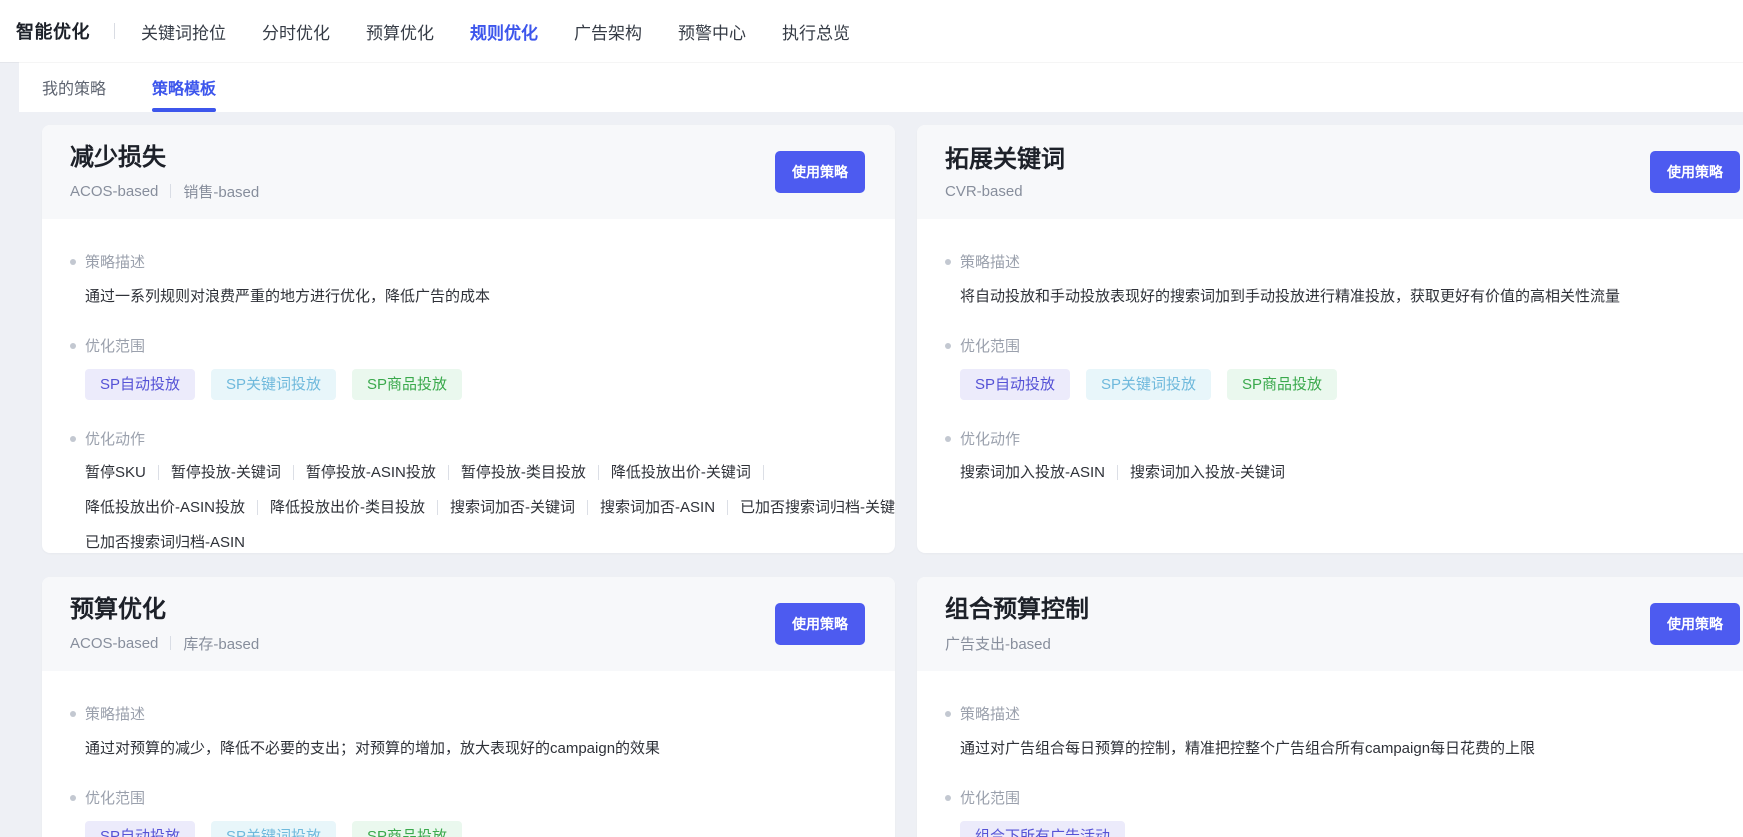  What do you see at coordinates (171, 643) in the screenshot?
I see `badge-divider` at bounding box center [171, 643].